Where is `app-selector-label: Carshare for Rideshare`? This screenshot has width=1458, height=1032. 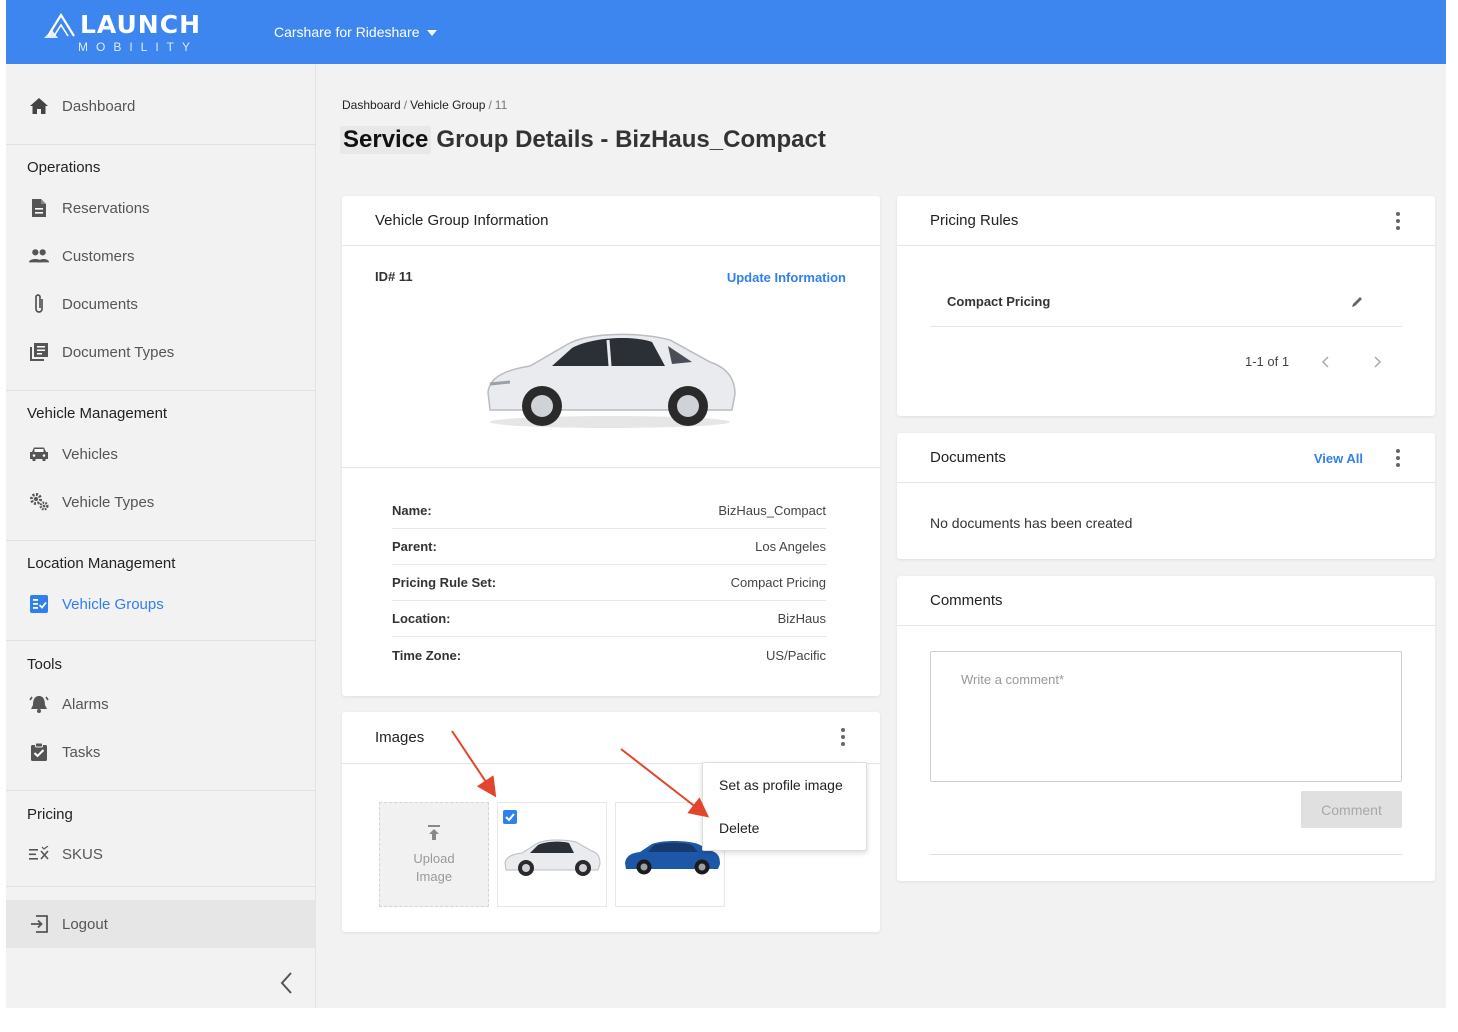 app-selector-label: Carshare for Rideshare is located at coordinates (347, 32).